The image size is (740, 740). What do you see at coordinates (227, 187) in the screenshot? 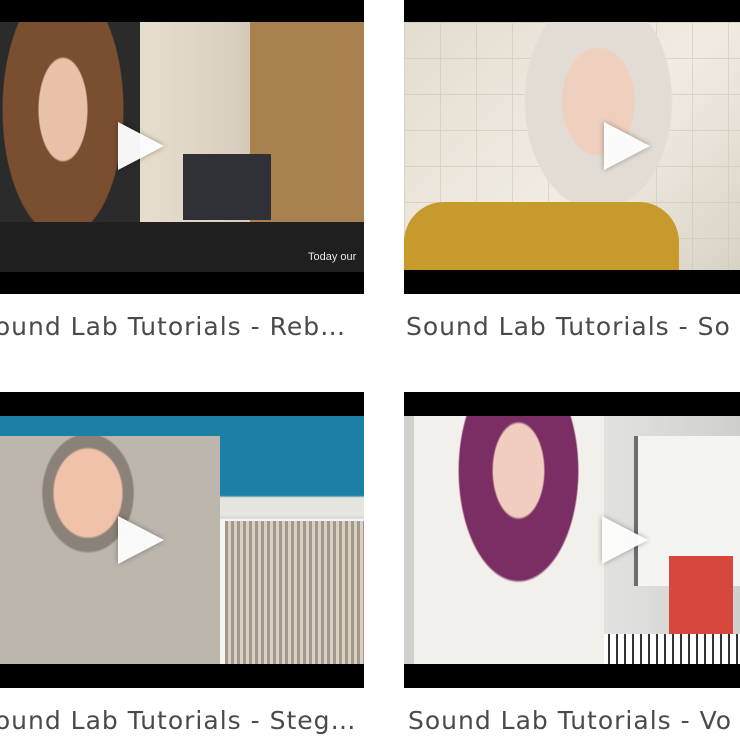
I see `monitor-shape` at bounding box center [227, 187].